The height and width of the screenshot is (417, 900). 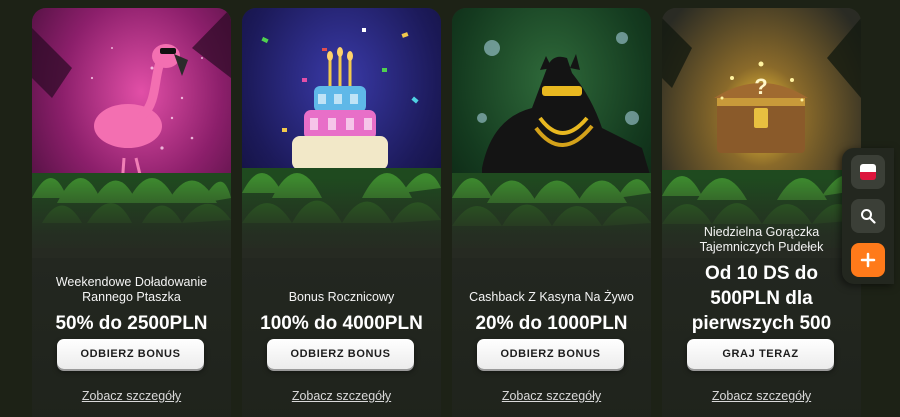 I want to click on plus-icon, so click(x=868, y=260).